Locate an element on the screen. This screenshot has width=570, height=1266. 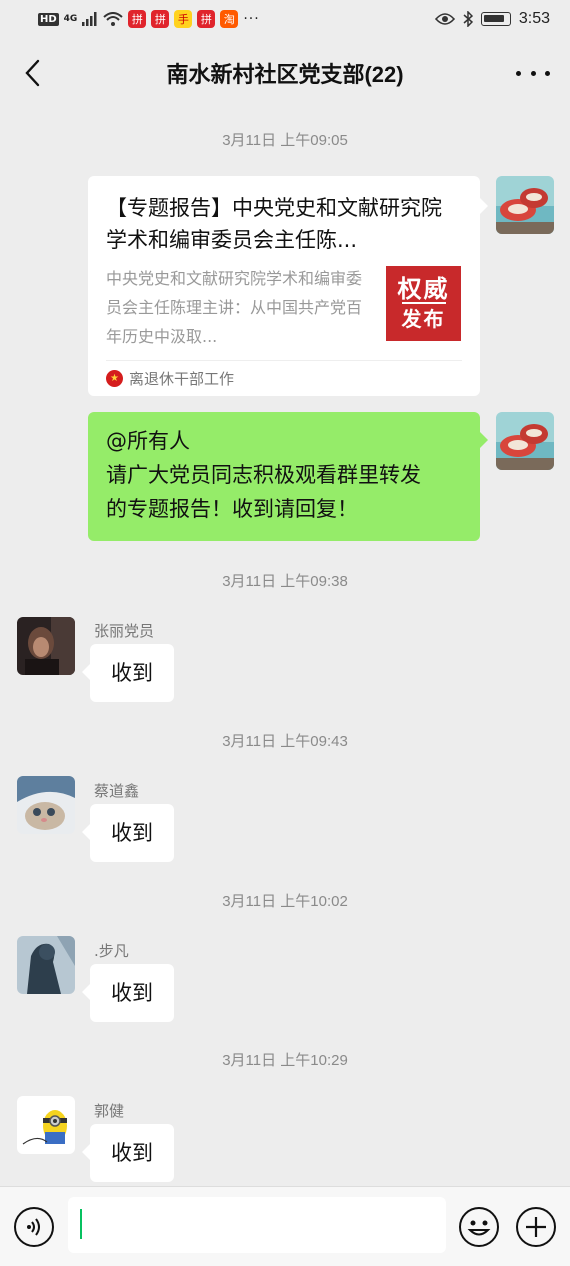
chat-header: 南水新村社区党支部(22) is located at coordinates (285, 73).